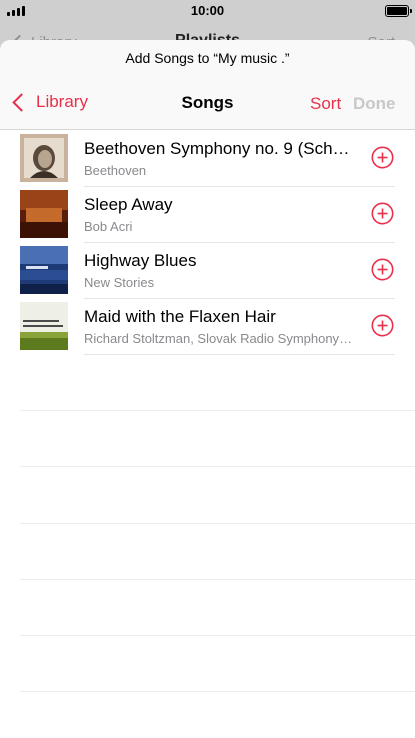  Describe the element at coordinates (325, 104) in the screenshot. I see `sort-button: Sort` at that location.